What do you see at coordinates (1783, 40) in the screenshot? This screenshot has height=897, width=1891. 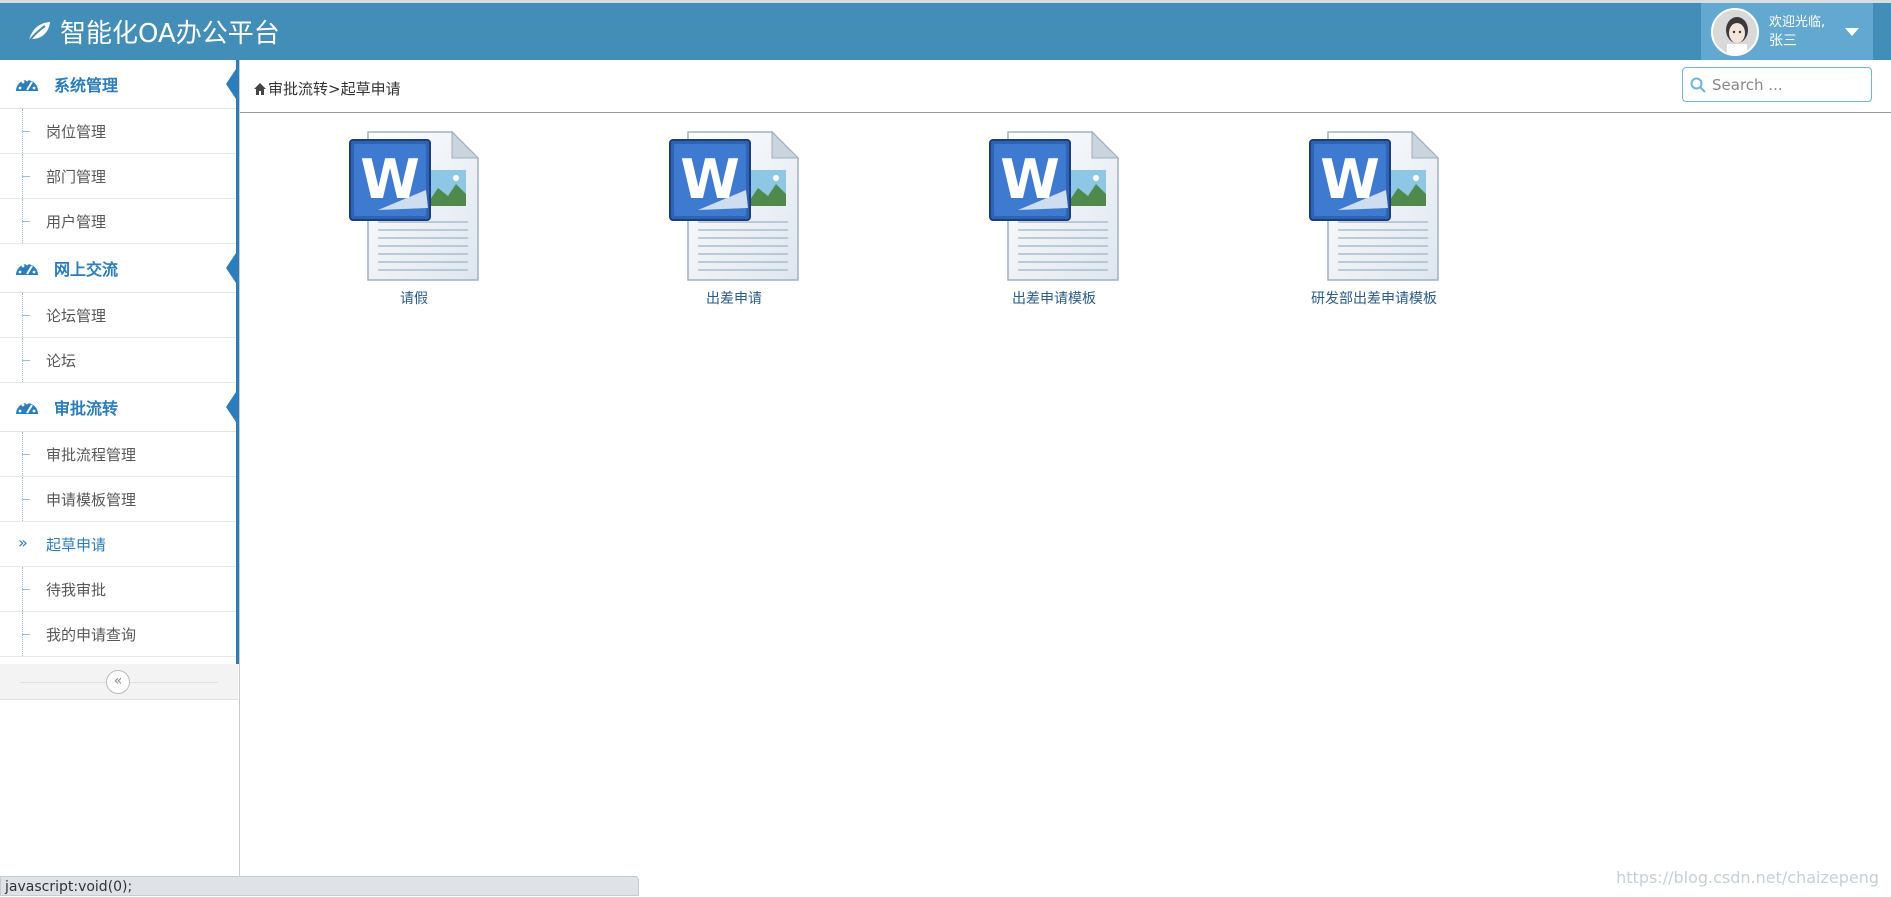 I see `user-name: 张三` at bounding box center [1783, 40].